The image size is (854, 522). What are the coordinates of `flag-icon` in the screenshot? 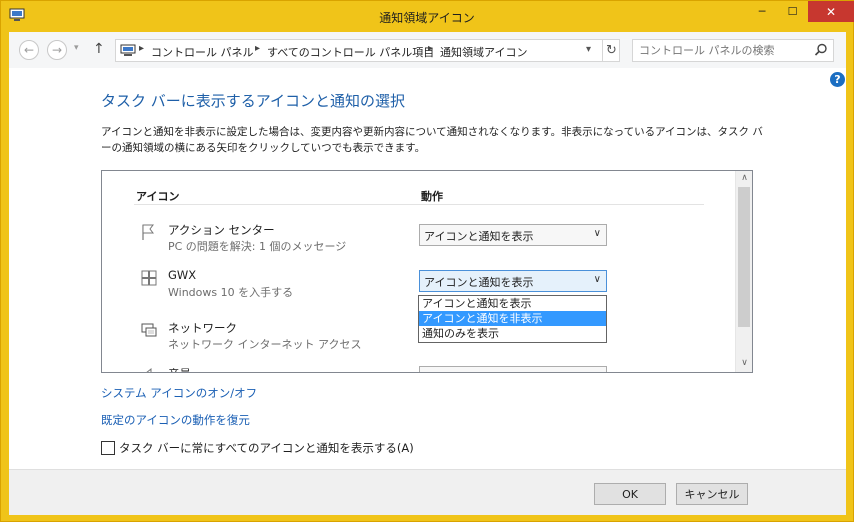 It's located at (148, 232).